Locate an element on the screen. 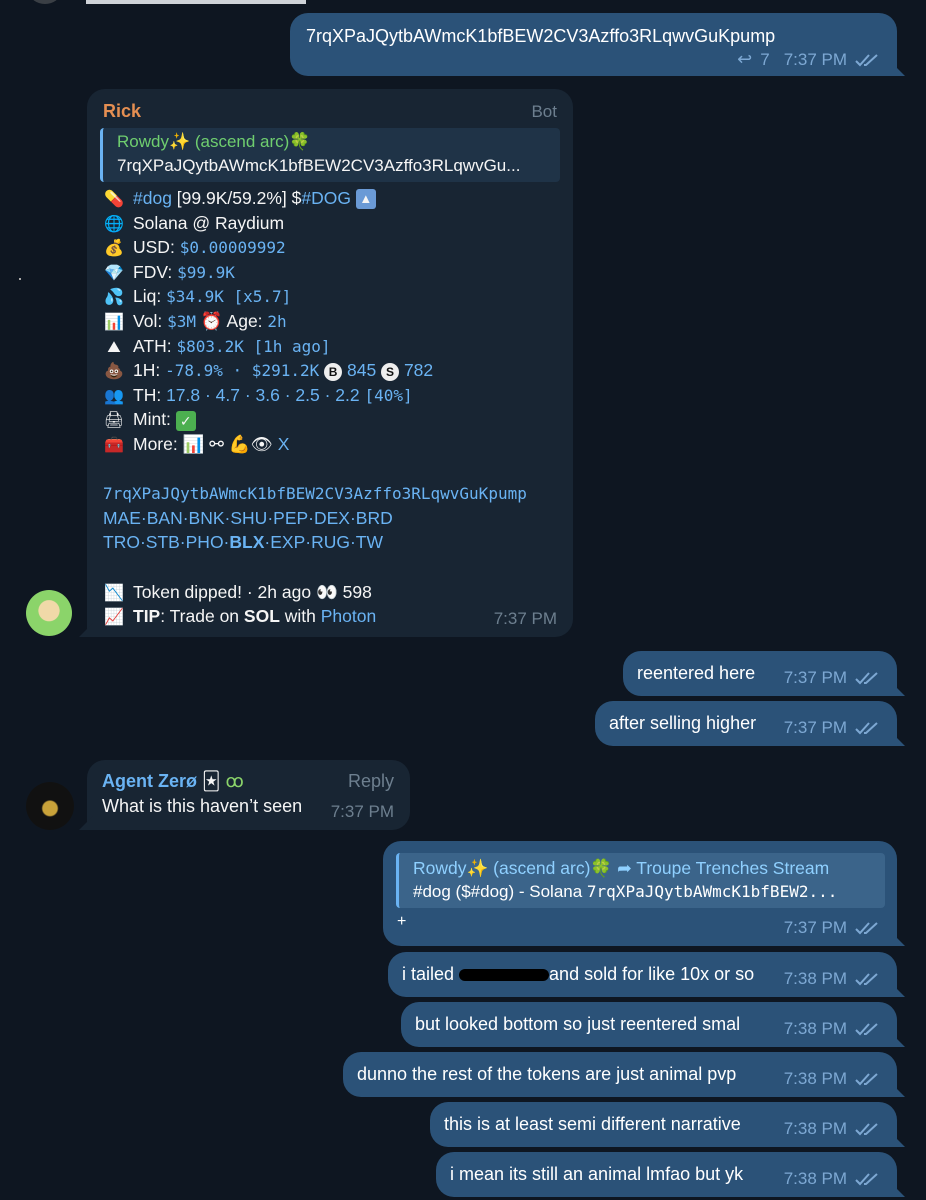 The height and width of the screenshot is (1200, 926). usd-value: $0.00009992 is located at coordinates (233, 247).